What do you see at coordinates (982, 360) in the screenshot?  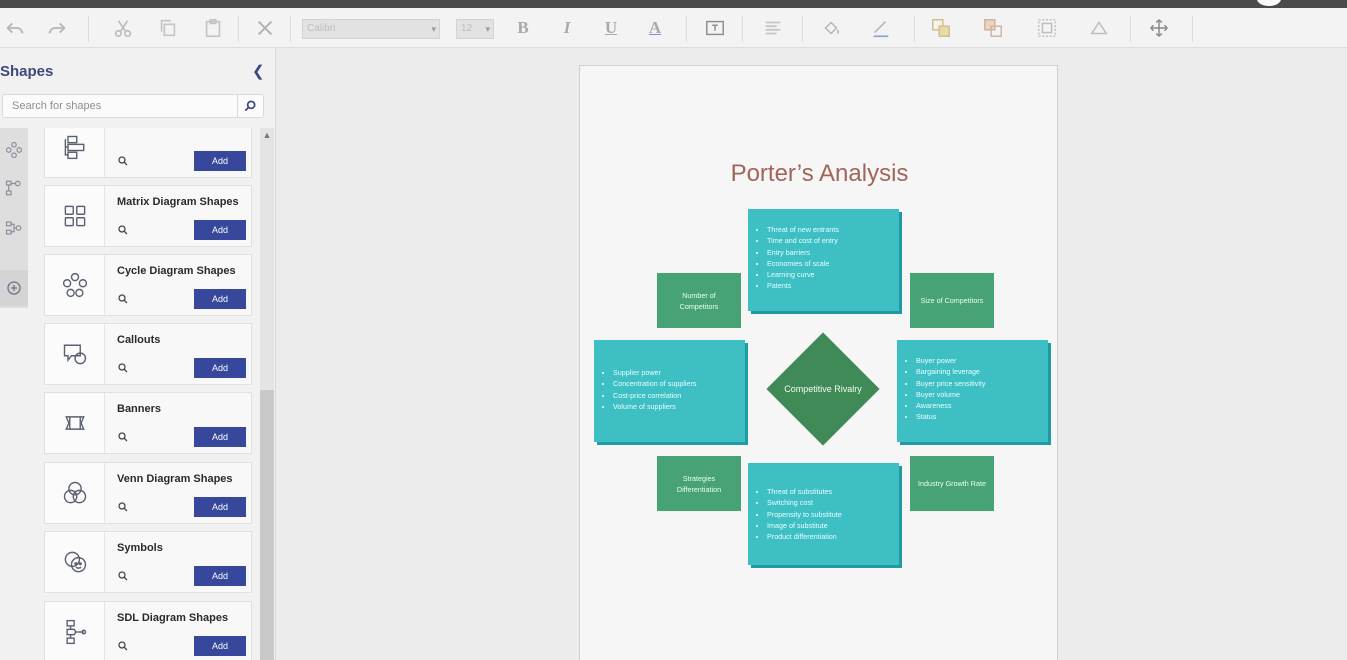 I see `bullet-item: Buyer power` at bounding box center [982, 360].